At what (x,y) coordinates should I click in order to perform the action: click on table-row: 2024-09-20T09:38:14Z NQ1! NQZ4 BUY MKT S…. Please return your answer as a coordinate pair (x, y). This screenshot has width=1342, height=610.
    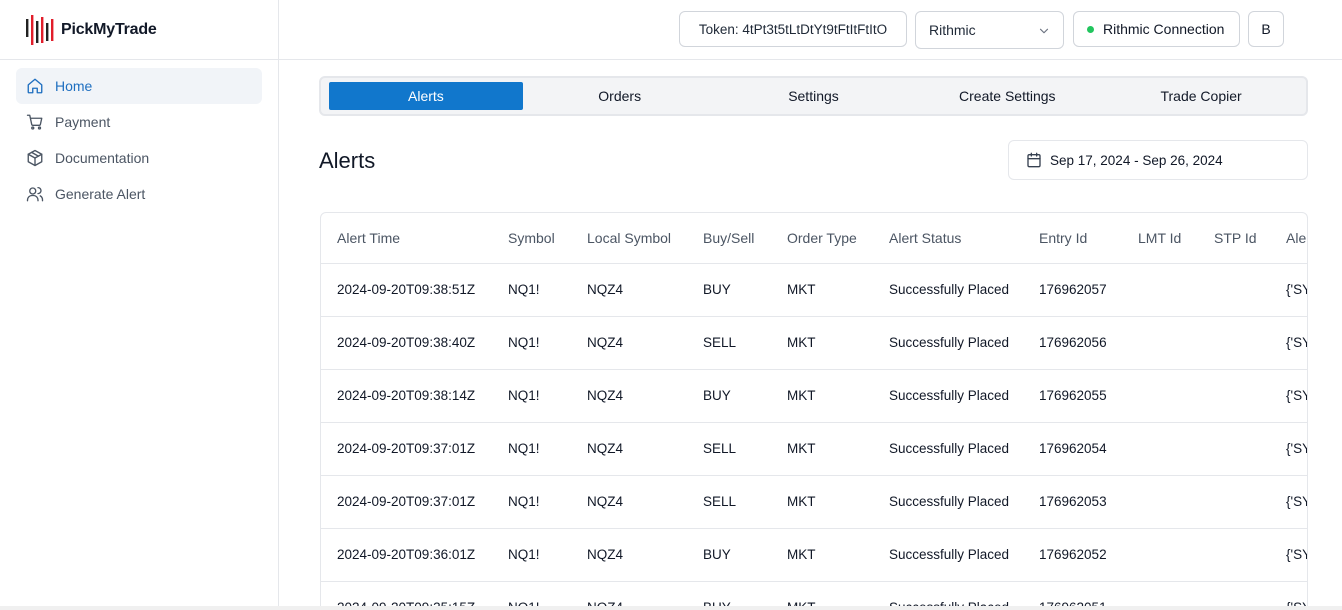
    Looking at the image, I should click on (814, 396).